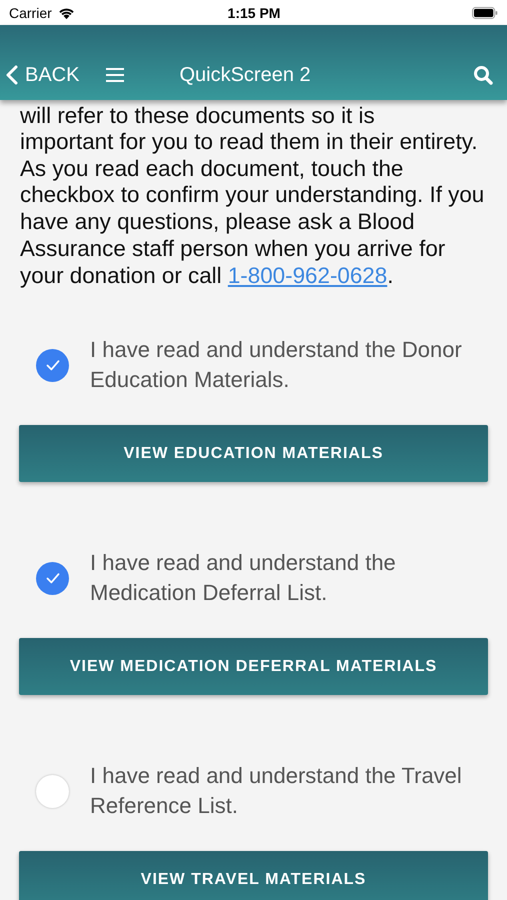 Image resolution: width=507 pixels, height=900 pixels. Describe the element at coordinates (243, 578) in the screenshot. I see `checkbox-label: I have read and understand the Medication Deferral List.` at that location.